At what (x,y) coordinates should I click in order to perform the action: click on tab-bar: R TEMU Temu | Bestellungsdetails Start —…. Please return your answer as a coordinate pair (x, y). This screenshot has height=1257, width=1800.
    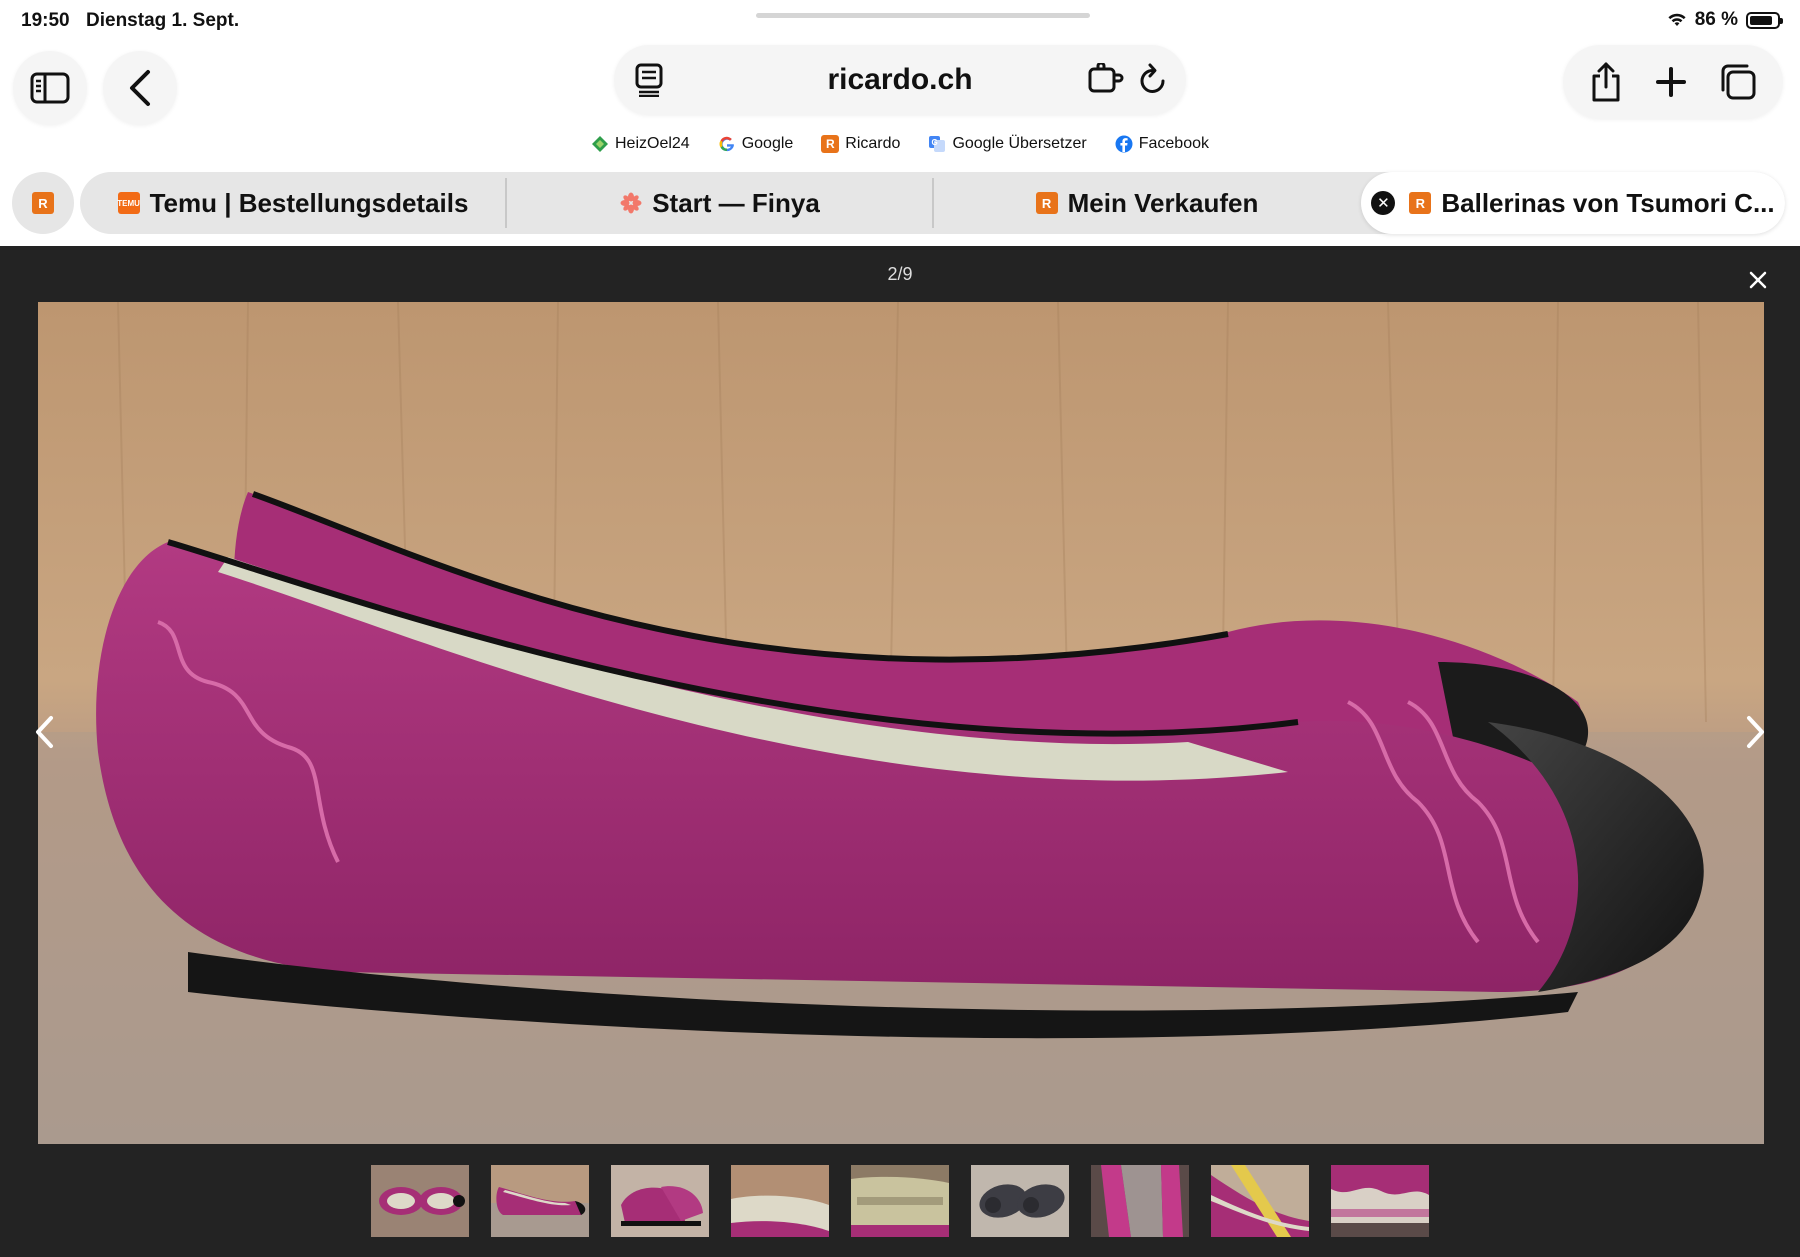
    Looking at the image, I should click on (900, 203).